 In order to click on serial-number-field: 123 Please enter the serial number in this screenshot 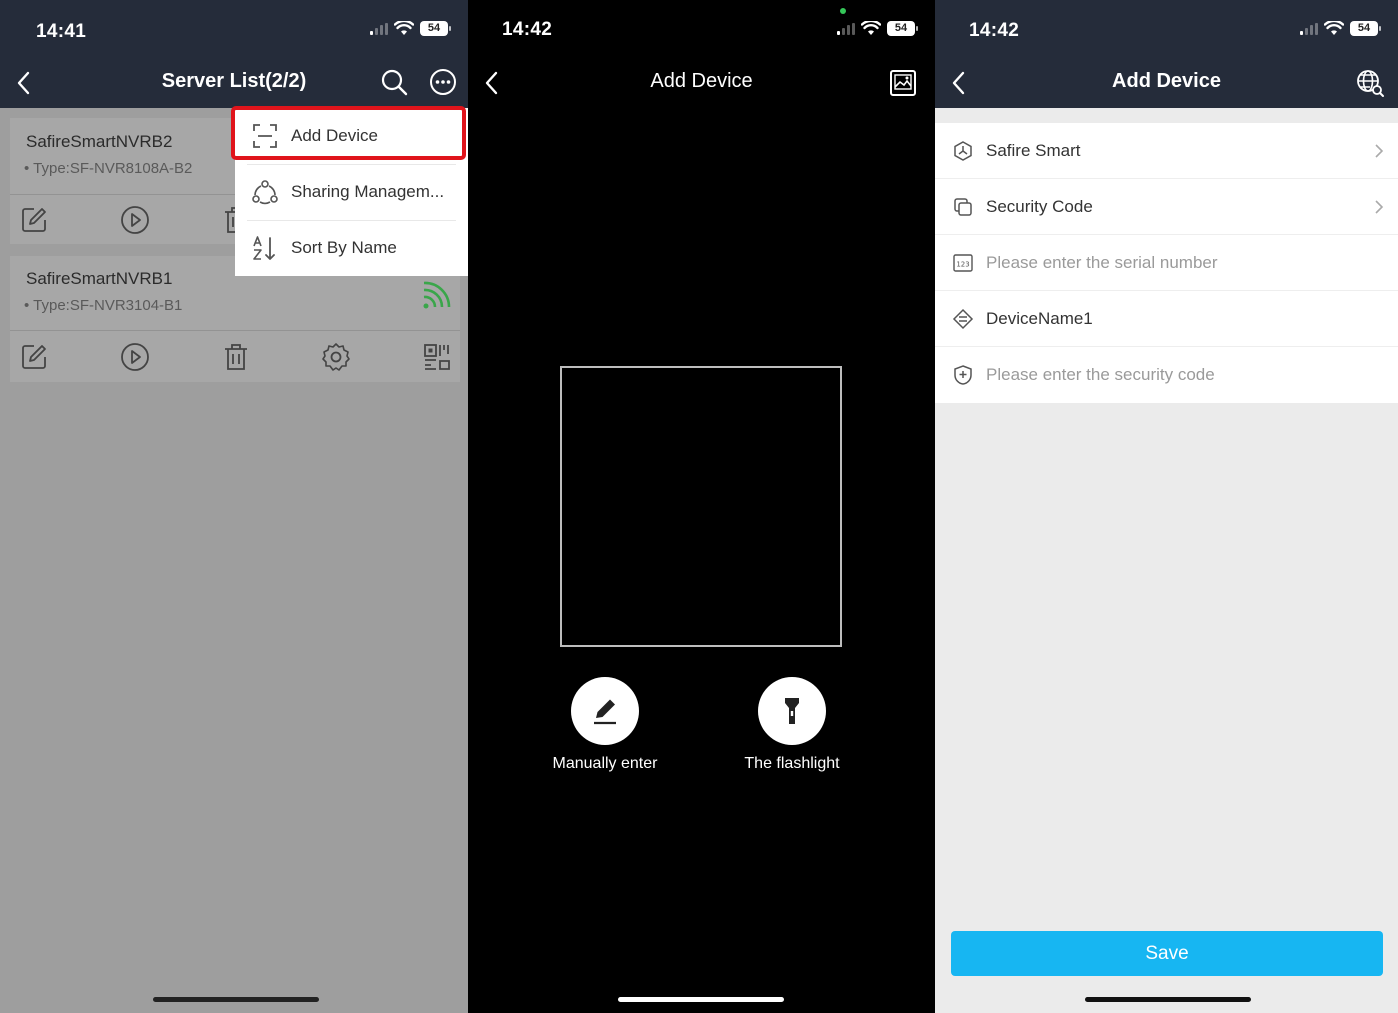, I will do `click(1166, 263)`.